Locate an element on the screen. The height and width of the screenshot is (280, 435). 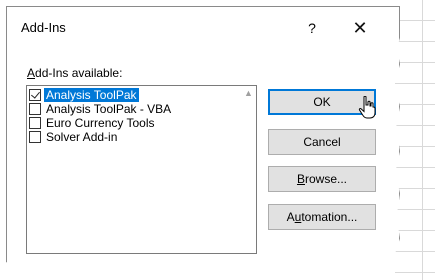
spreadsheet-background is located at coordinates (415, 140).